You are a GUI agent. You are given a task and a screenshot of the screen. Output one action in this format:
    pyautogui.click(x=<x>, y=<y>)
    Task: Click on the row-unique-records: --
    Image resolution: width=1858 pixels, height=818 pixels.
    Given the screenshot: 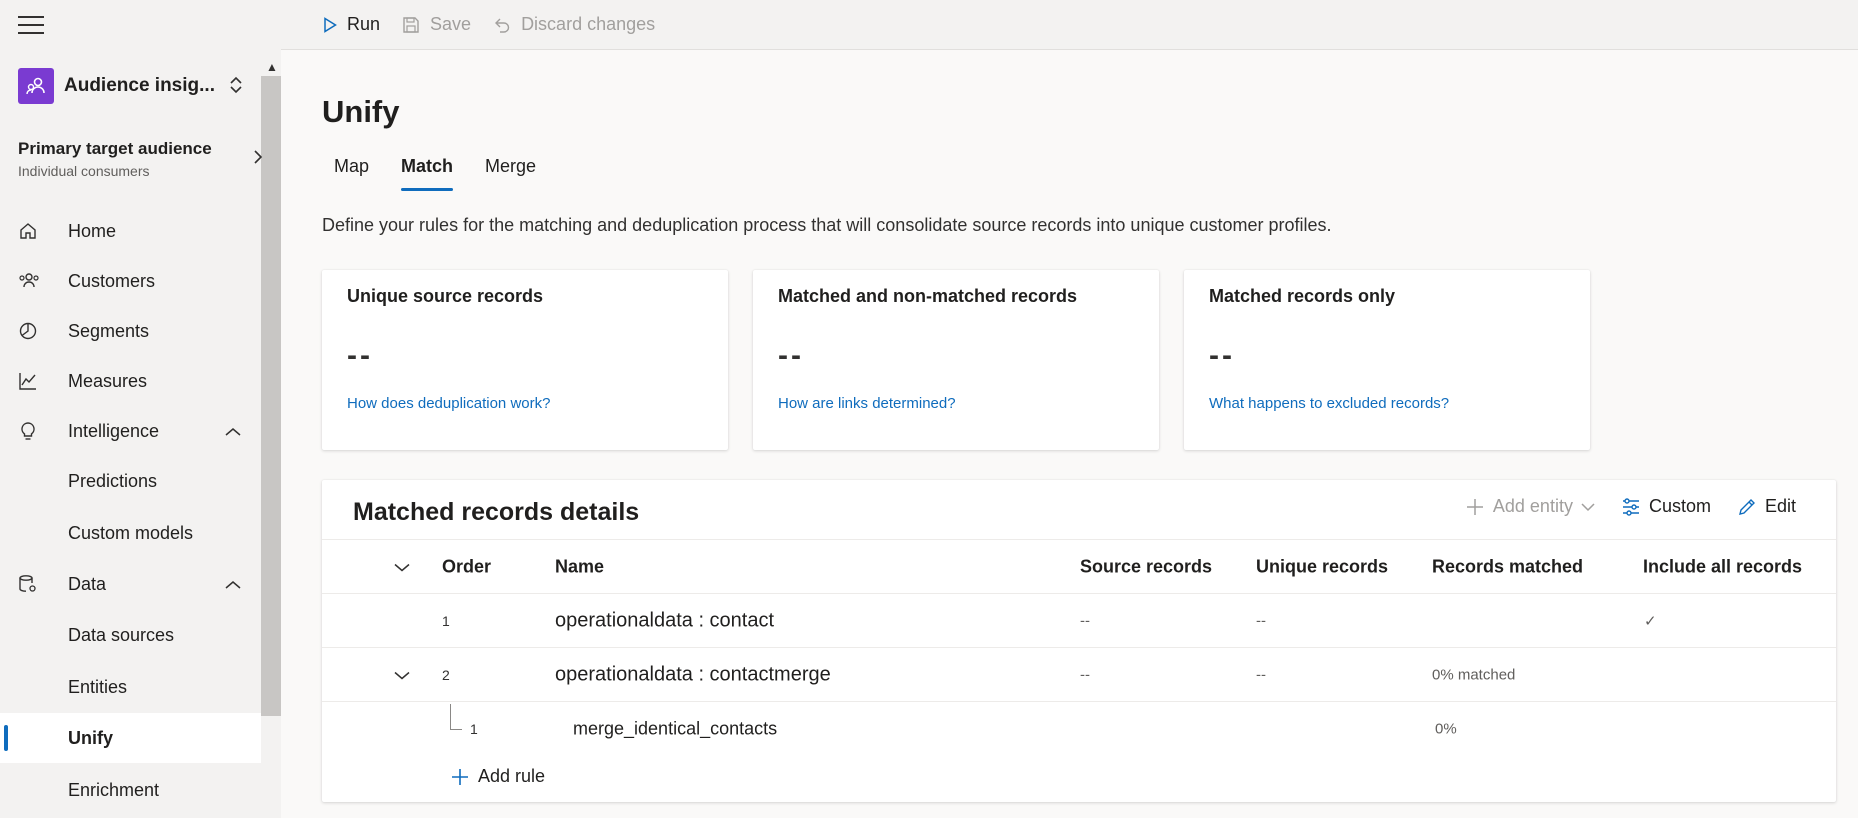 What is the action you would take?
    pyautogui.click(x=1261, y=674)
    